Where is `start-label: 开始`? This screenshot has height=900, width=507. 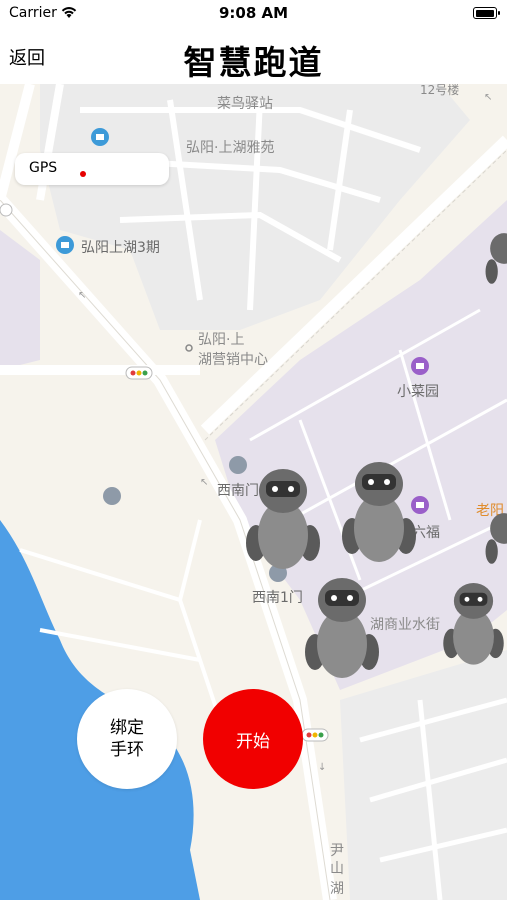 start-label: 开始 is located at coordinates (253, 741).